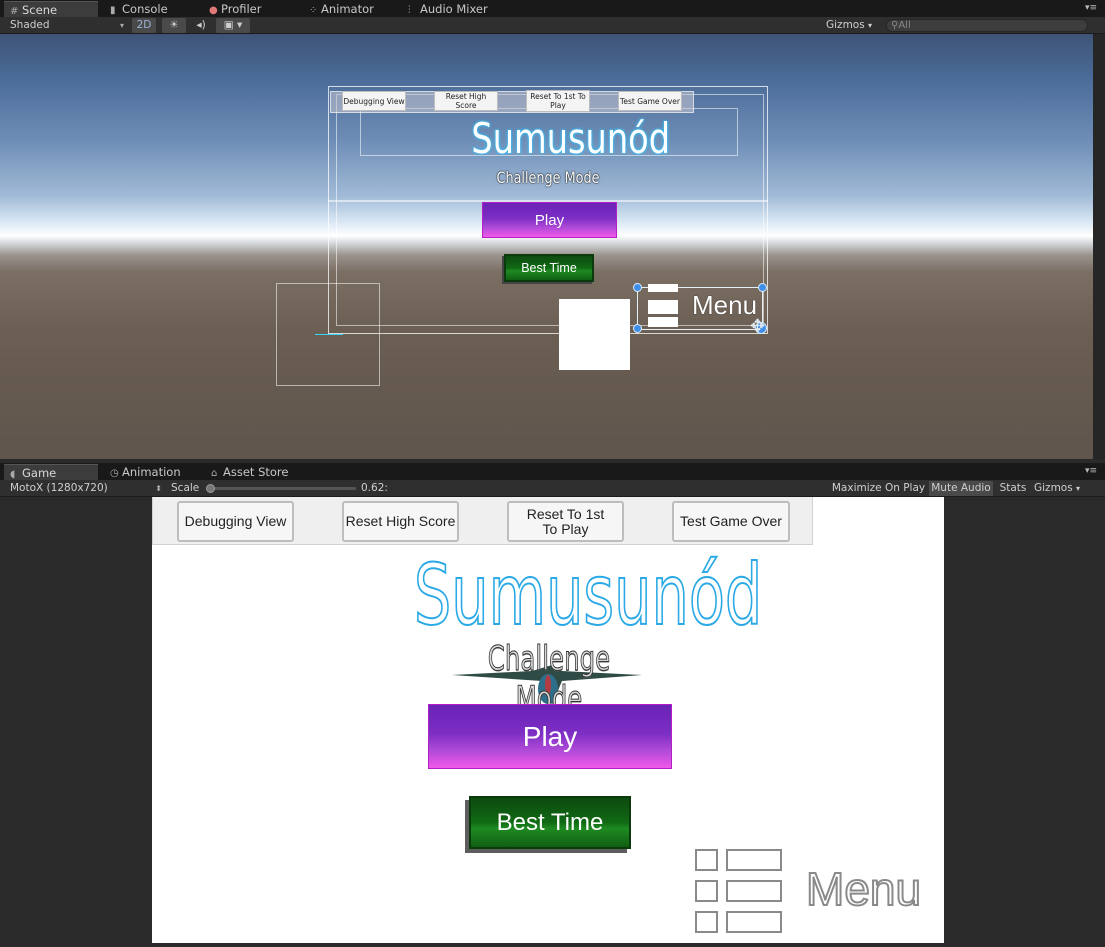  I want to click on play-button: Play, so click(550, 736).